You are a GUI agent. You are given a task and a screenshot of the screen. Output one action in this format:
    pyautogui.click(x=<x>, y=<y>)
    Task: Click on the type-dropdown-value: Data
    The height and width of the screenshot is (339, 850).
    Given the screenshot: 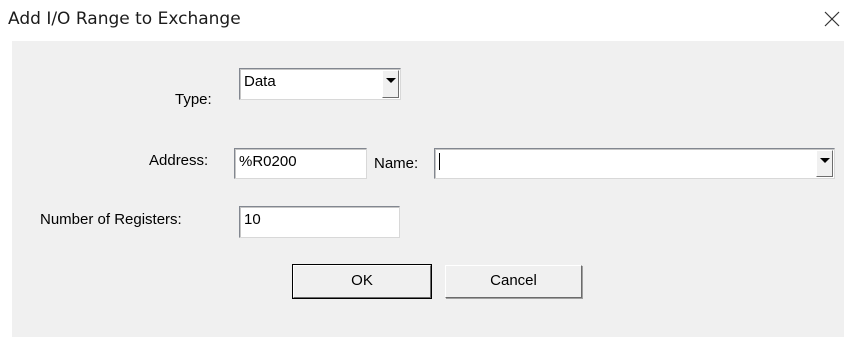 What is the action you would take?
    pyautogui.click(x=260, y=81)
    